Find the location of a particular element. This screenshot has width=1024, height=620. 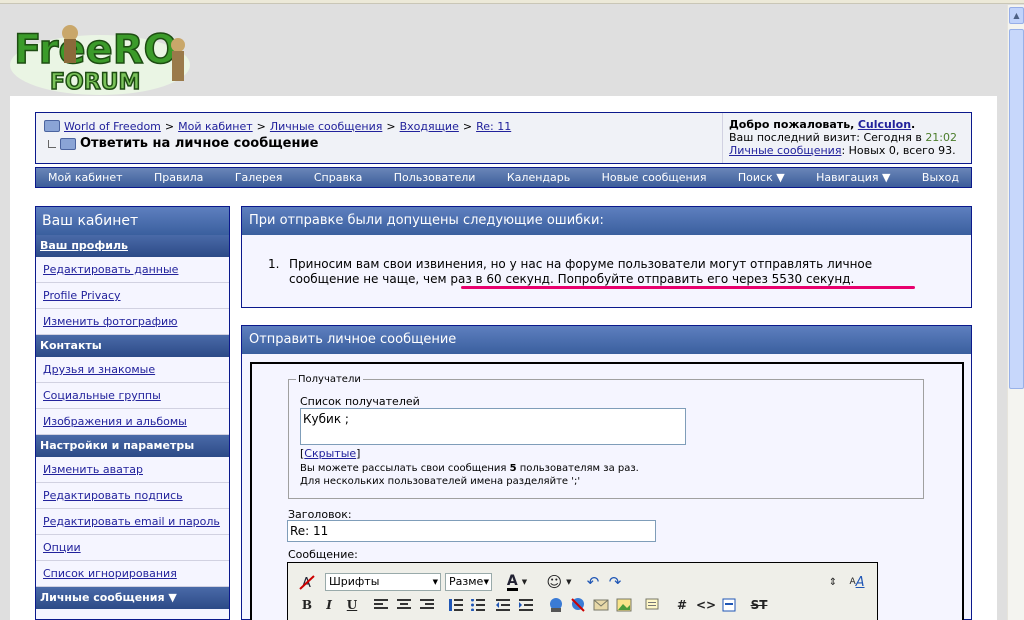

sidebar-item-albums: Изображения и альбомы is located at coordinates (132, 422).